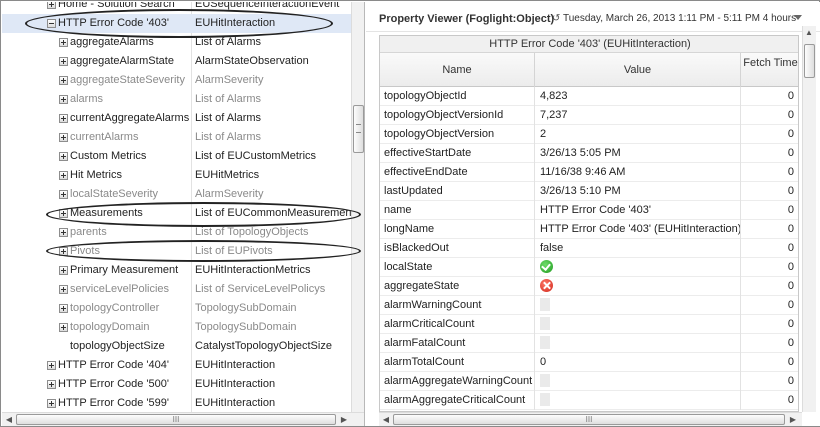  Describe the element at coordinates (51, 23) in the screenshot. I see `collapse-minus-icon` at that location.